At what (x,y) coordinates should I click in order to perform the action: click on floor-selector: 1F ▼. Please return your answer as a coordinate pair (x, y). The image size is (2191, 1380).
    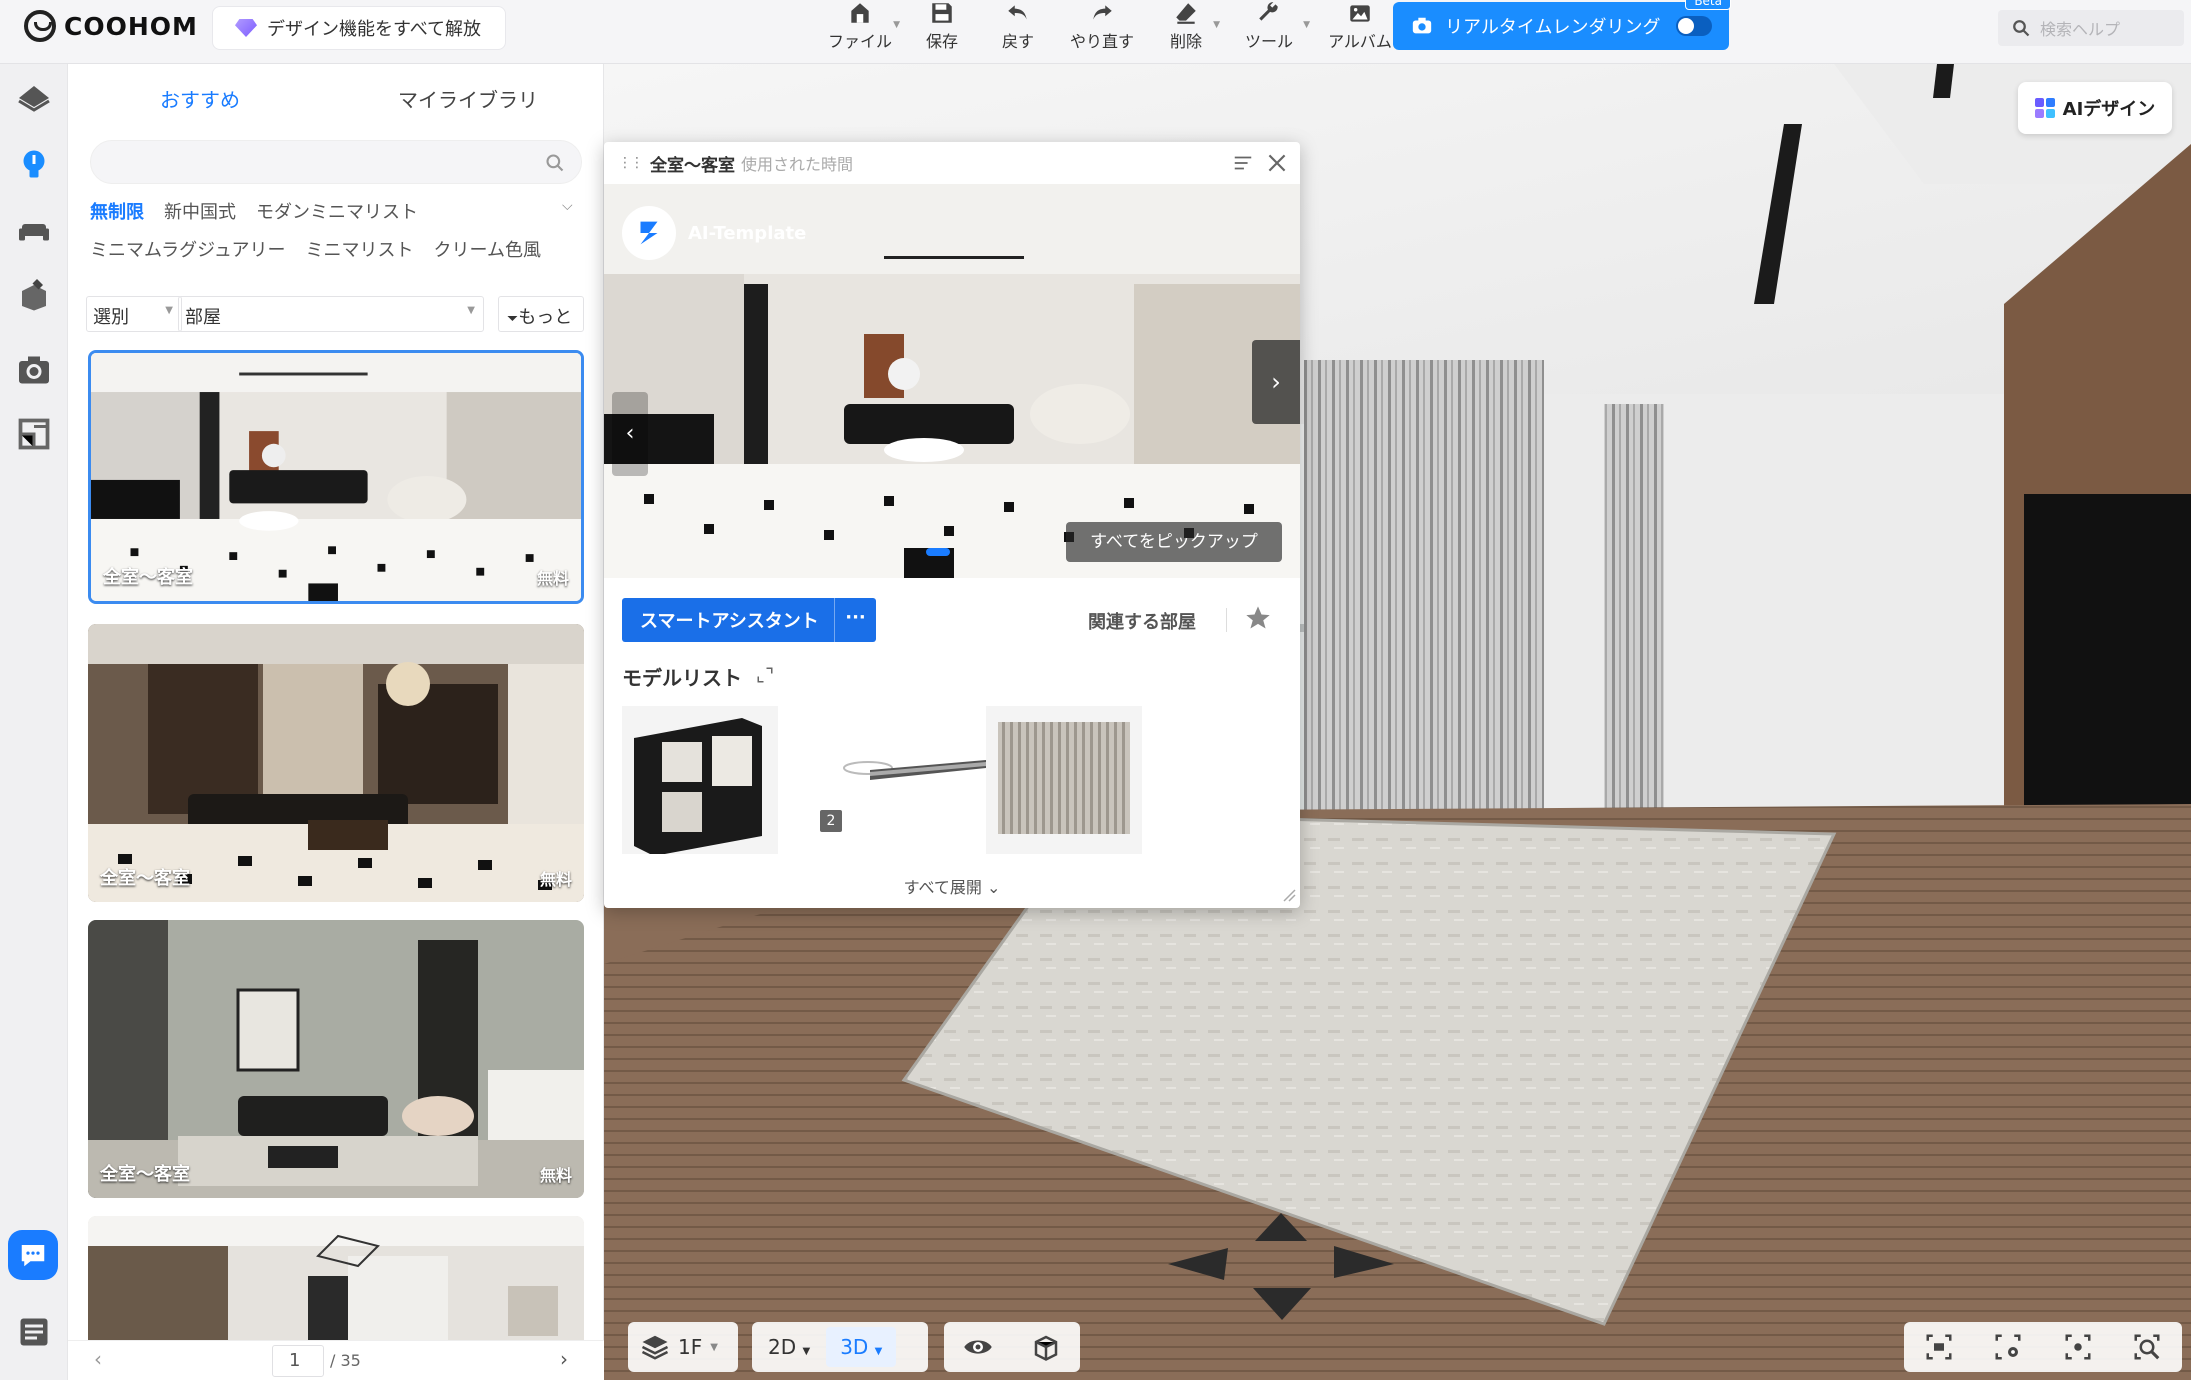
    Looking at the image, I should click on (683, 1347).